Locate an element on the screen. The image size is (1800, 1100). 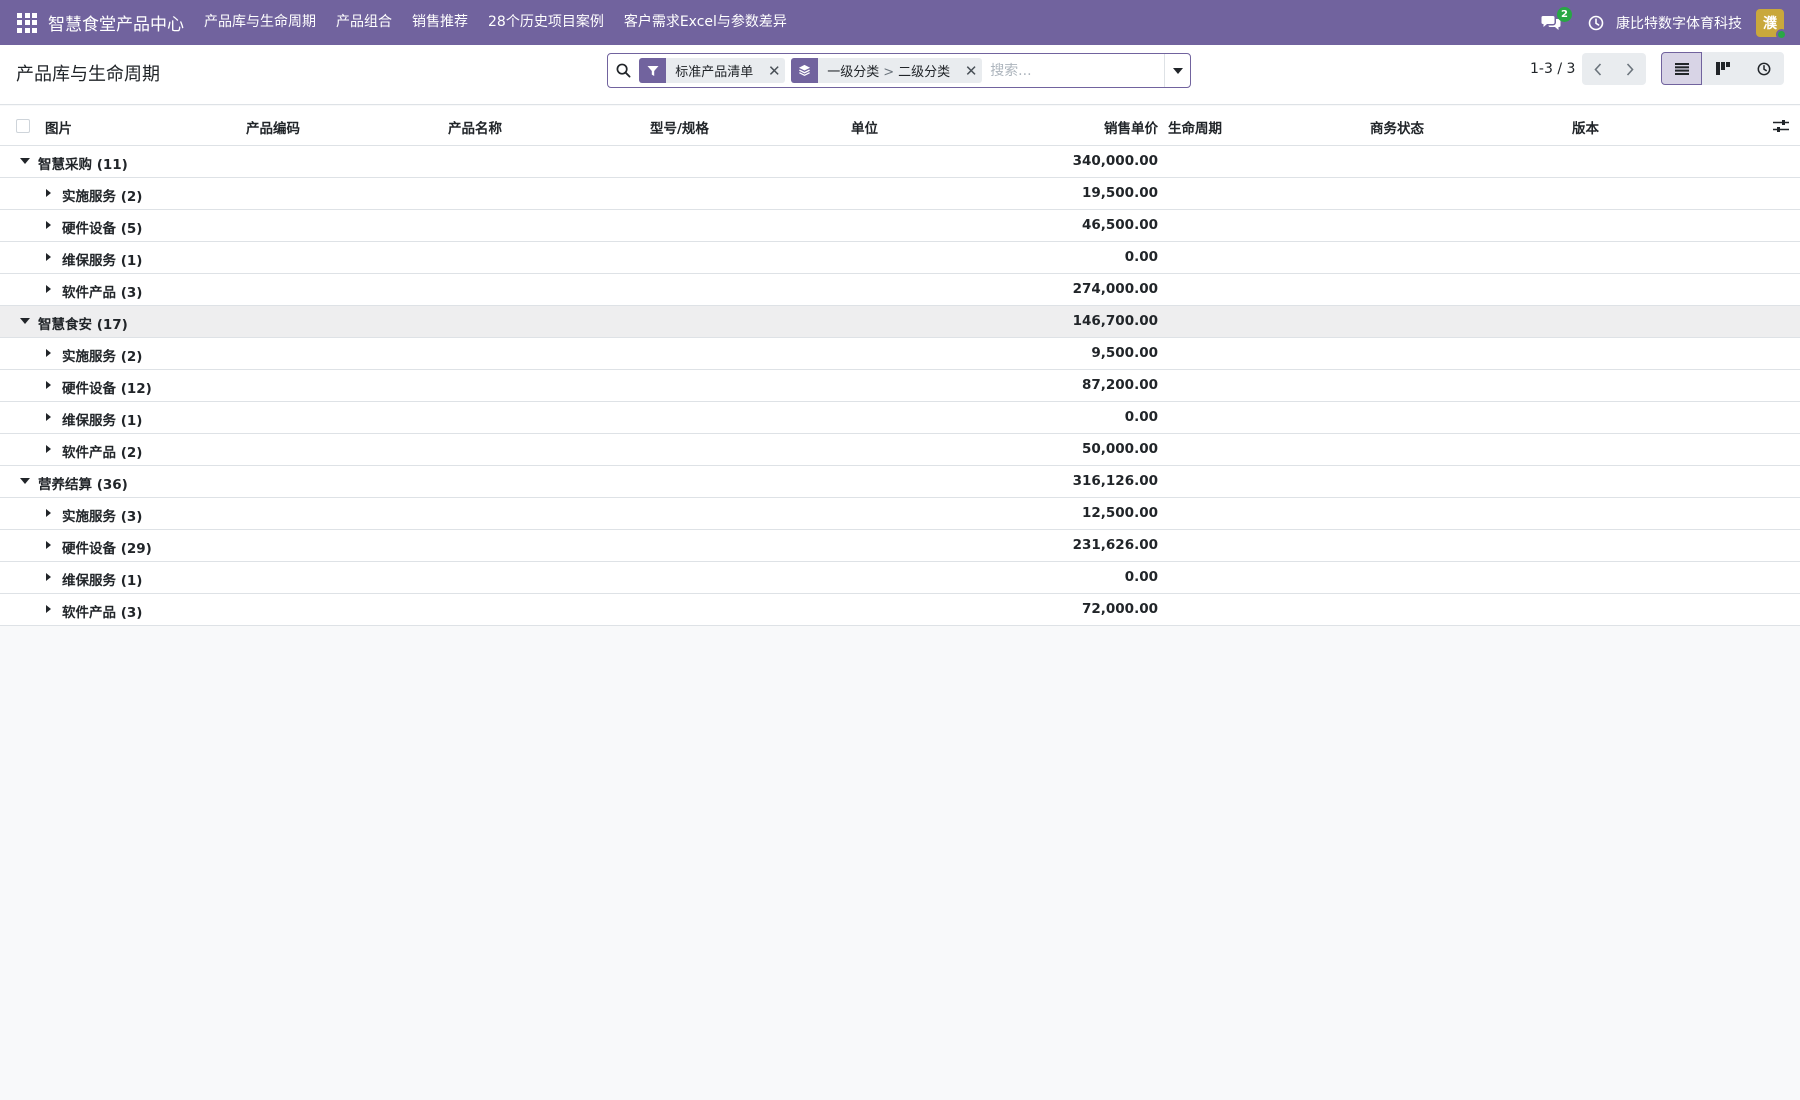
groupby-level-2: 二级分类 is located at coordinates (924, 72).